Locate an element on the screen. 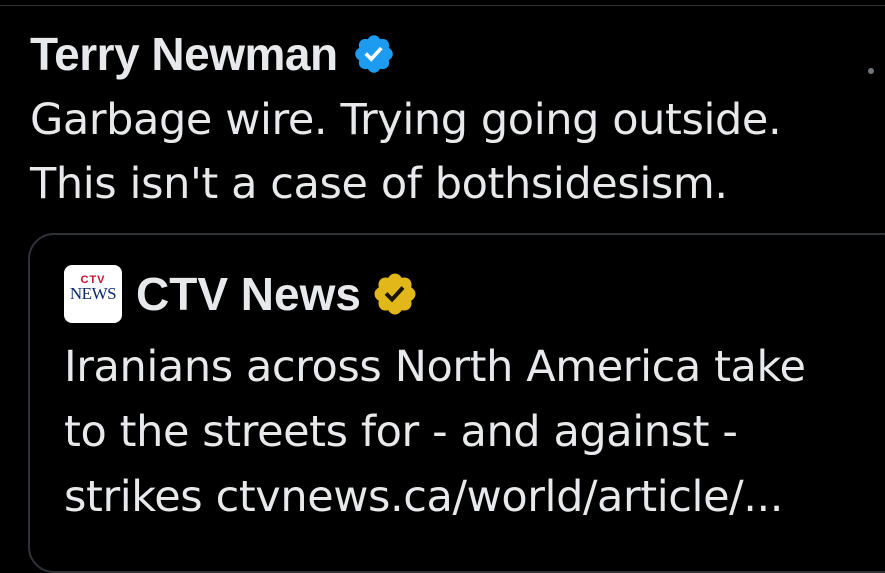  ctv-news-avatar: CTV NEWS is located at coordinates (93, 294).